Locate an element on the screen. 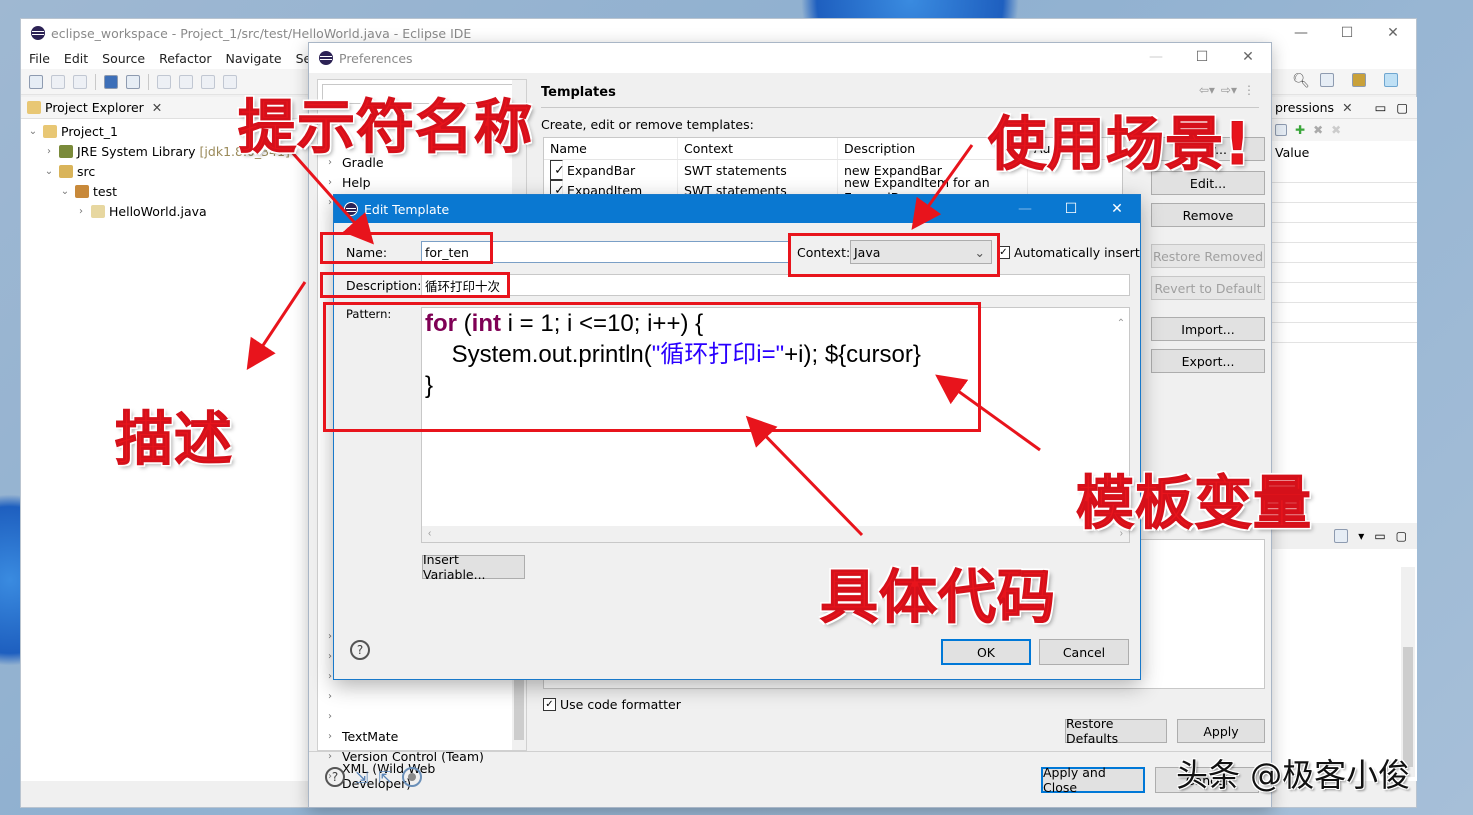 The image size is (1473, 815). menu-source: Source is located at coordinates (123, 58).